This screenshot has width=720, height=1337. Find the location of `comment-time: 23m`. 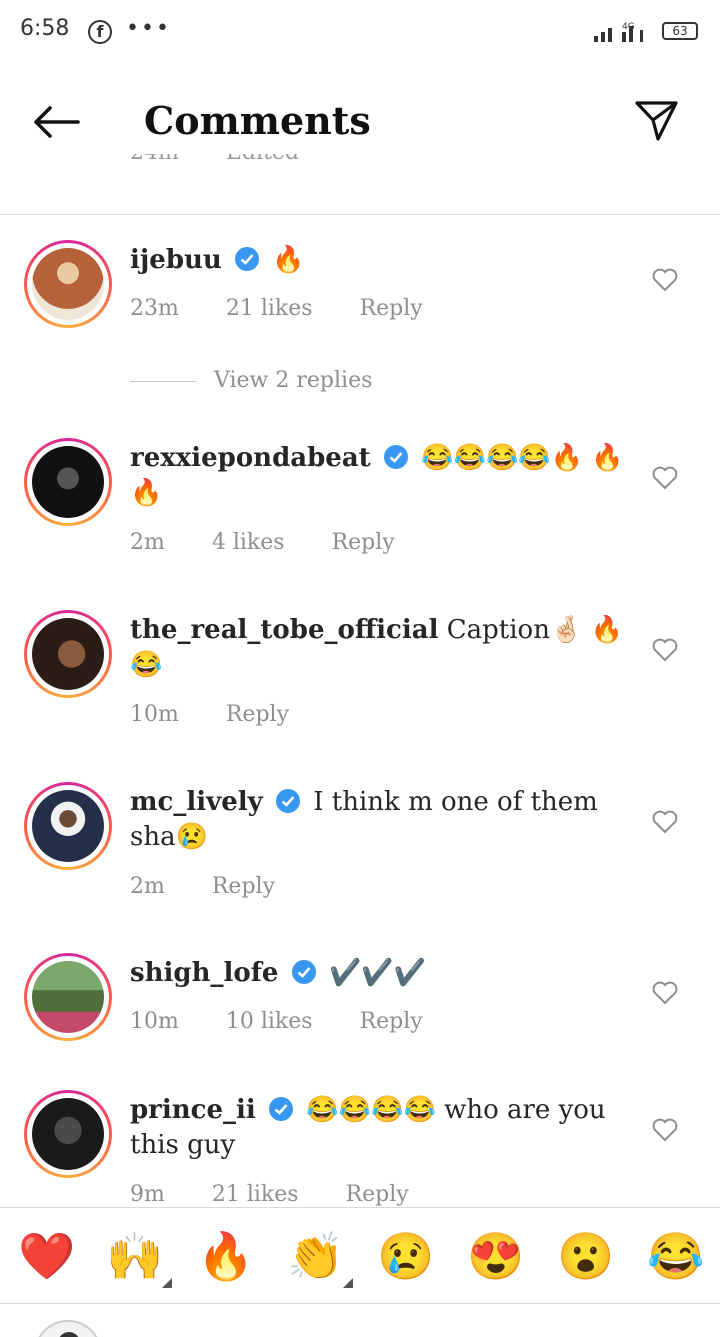

comment-time: 23m is located at coordinates (154, 308).